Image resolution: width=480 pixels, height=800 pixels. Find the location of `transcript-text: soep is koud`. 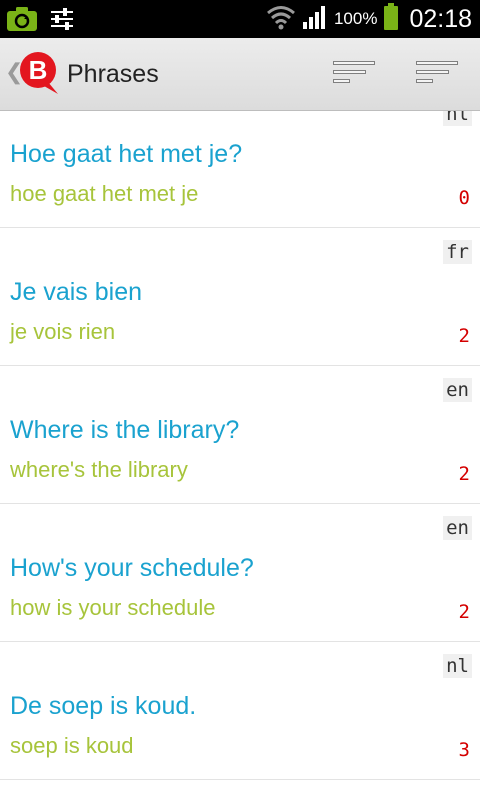

transcript-text: soep is koud is located at coordinates (72, 745).